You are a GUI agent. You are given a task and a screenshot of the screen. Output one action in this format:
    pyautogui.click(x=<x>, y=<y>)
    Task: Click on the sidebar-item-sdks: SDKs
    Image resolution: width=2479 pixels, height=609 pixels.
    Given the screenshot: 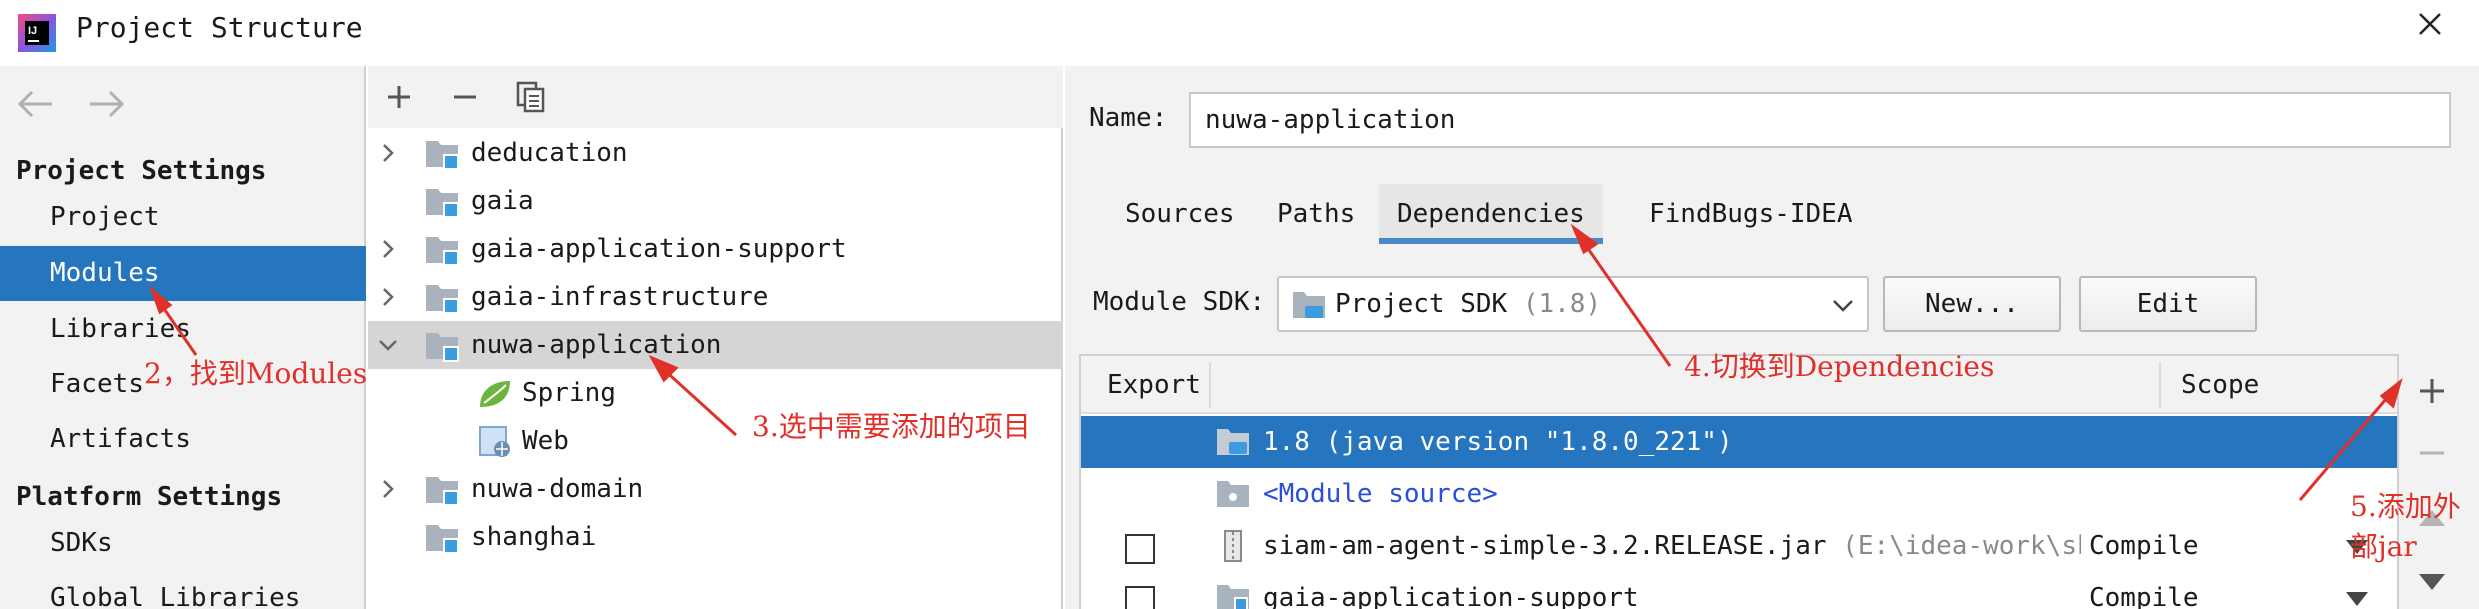 What is the action you would take?
    pyautogui.click(x=183, y=543)
    